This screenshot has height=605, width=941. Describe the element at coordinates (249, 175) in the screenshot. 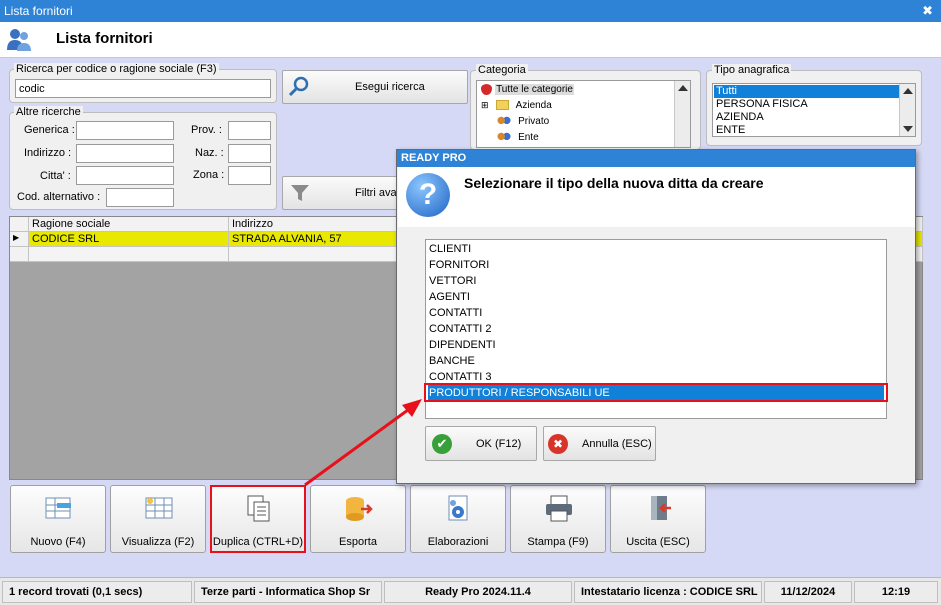

I see `zona-input` at that location.